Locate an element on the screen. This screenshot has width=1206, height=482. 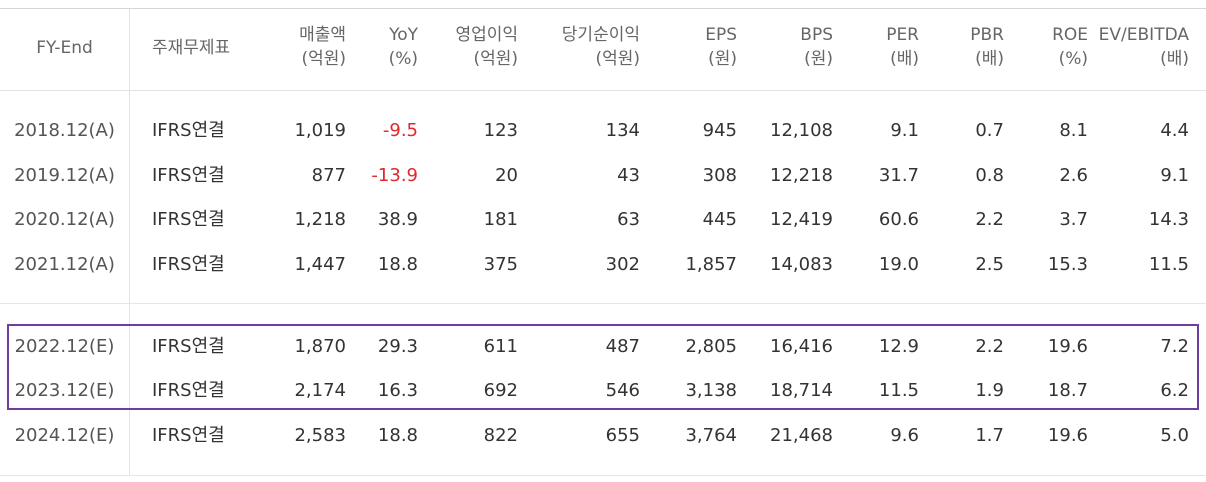
column-header-label: EPS is located at coordinates (721, 35).